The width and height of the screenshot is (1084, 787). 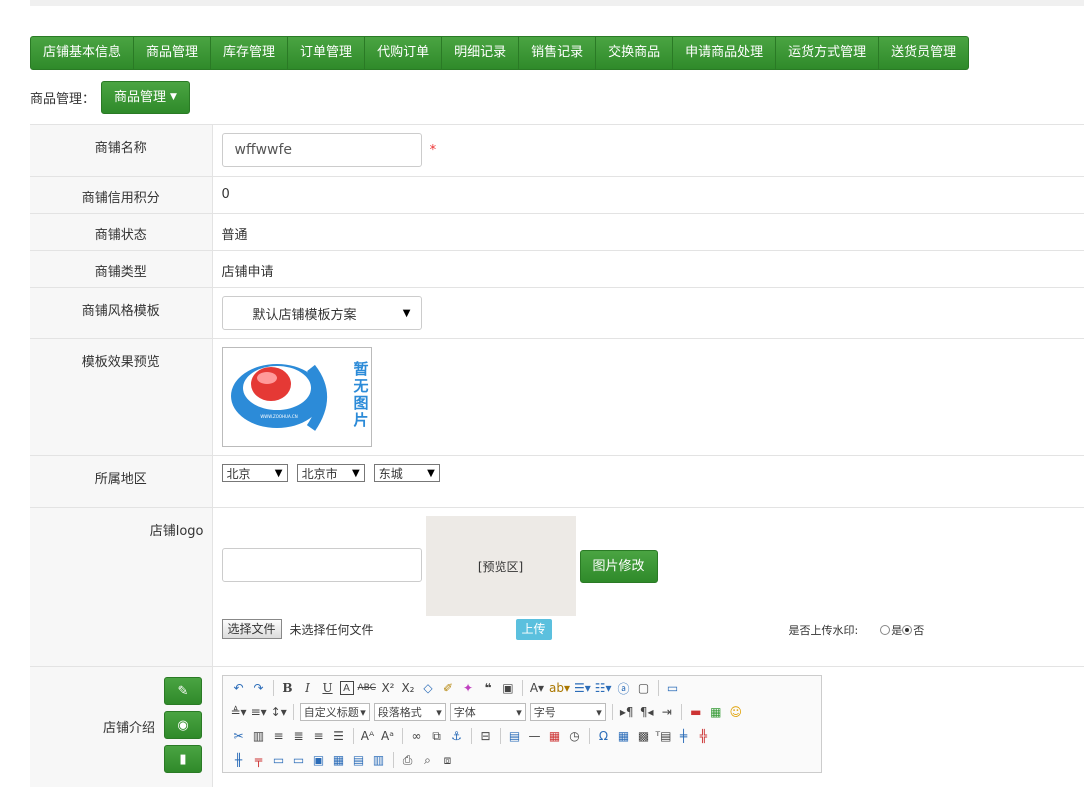 I want to click on district-select: 东城▼, so click(x=407, y=473).